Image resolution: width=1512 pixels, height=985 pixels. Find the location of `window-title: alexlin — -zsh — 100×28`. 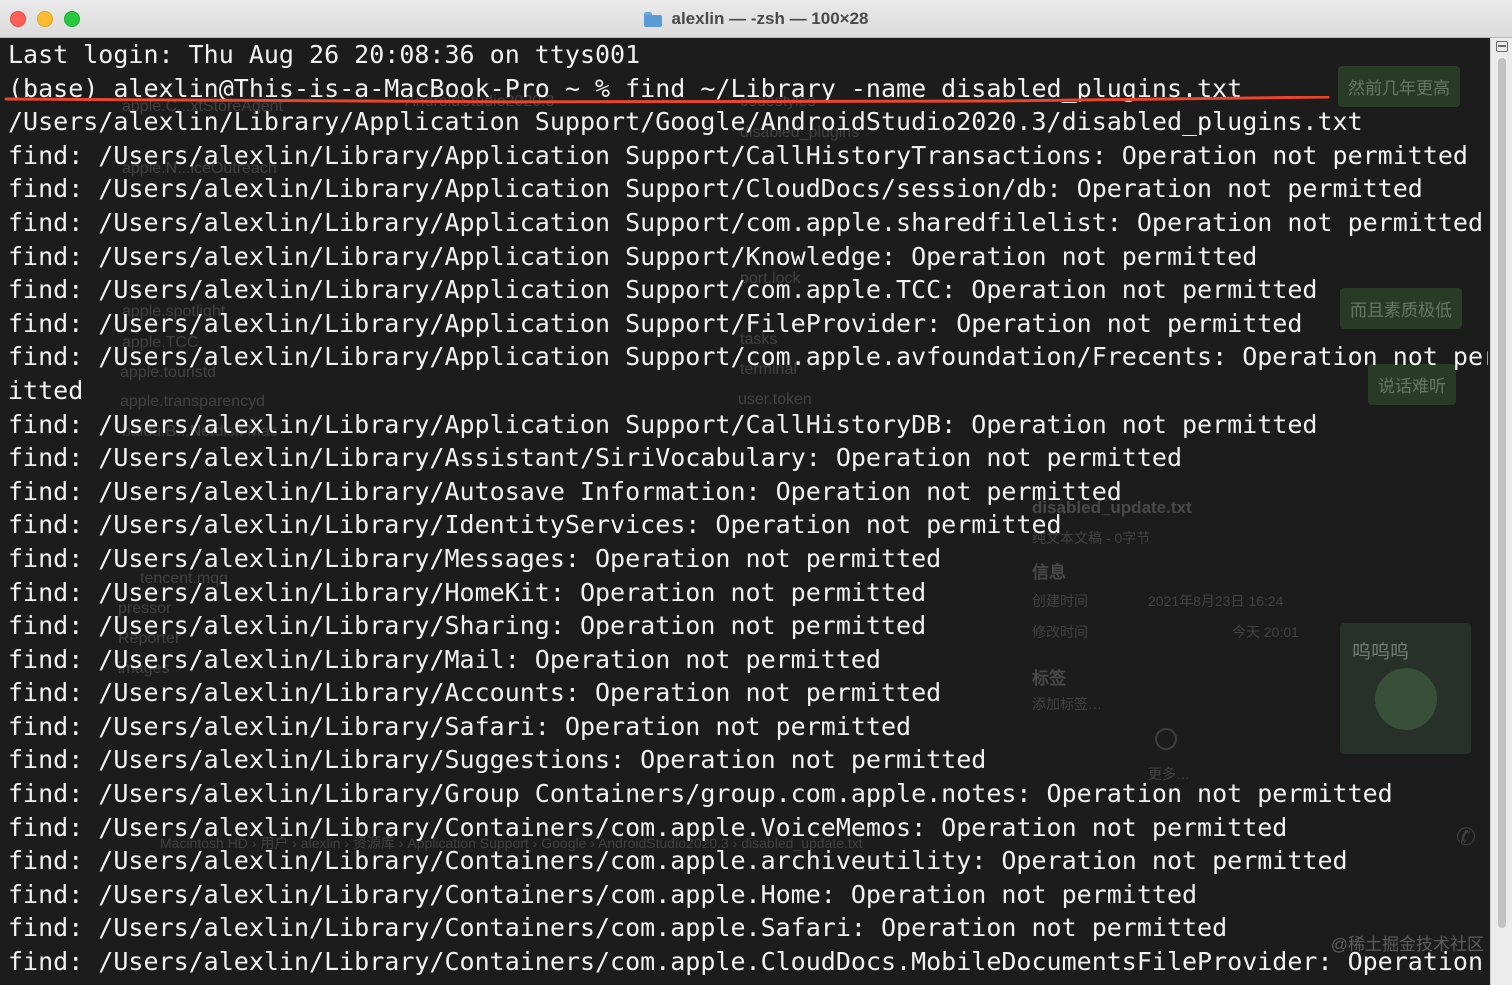

window-title: alexlin — -zsh — 100×28 is located at coordinates (770, 18).